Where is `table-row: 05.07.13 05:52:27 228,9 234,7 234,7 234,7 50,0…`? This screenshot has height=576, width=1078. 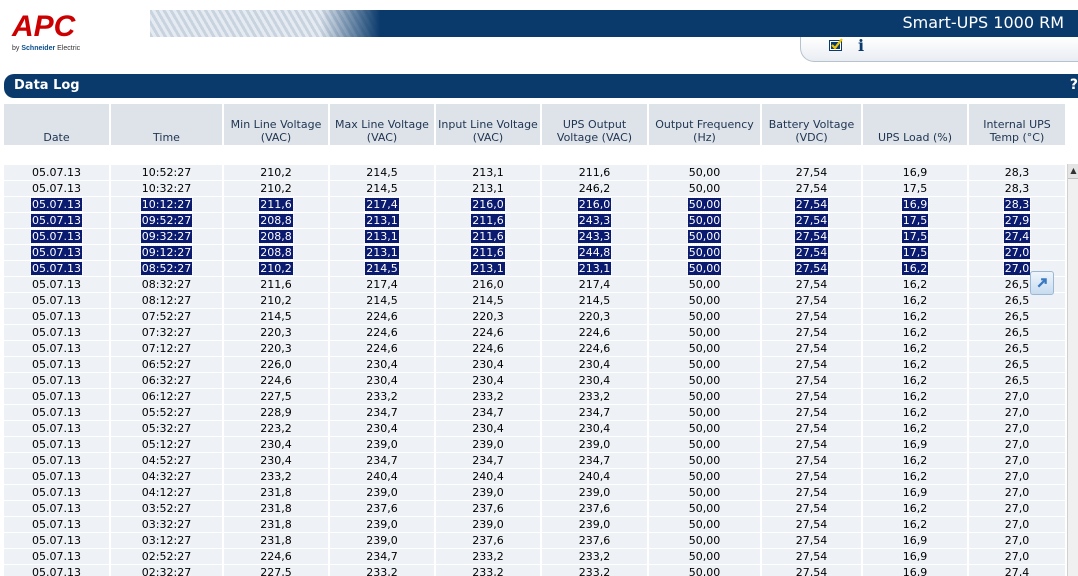 table-row: 05.07.13 05:52:27 228,9 234,7 234,7 234,7 50,0… is located at coordinates (535, 413).